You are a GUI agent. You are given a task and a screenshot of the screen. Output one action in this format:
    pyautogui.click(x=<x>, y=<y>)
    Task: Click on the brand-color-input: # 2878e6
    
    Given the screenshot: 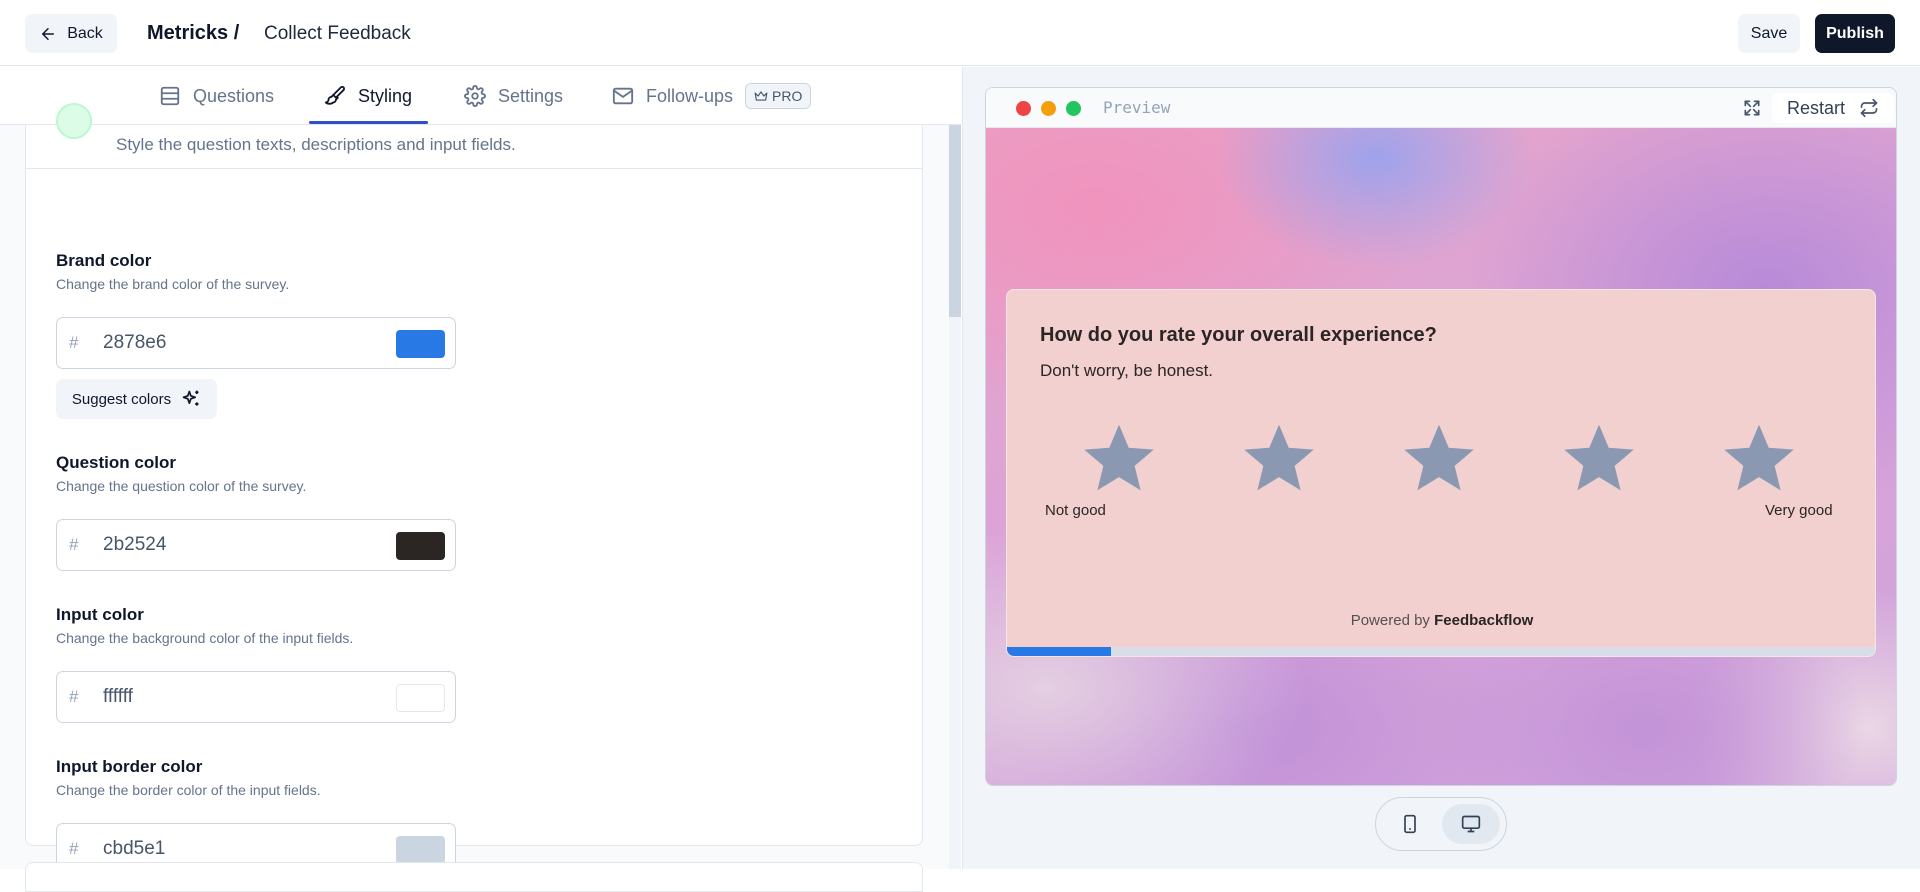 What is the action you would take?
    pyautogui.click(x=256, y=343)
    